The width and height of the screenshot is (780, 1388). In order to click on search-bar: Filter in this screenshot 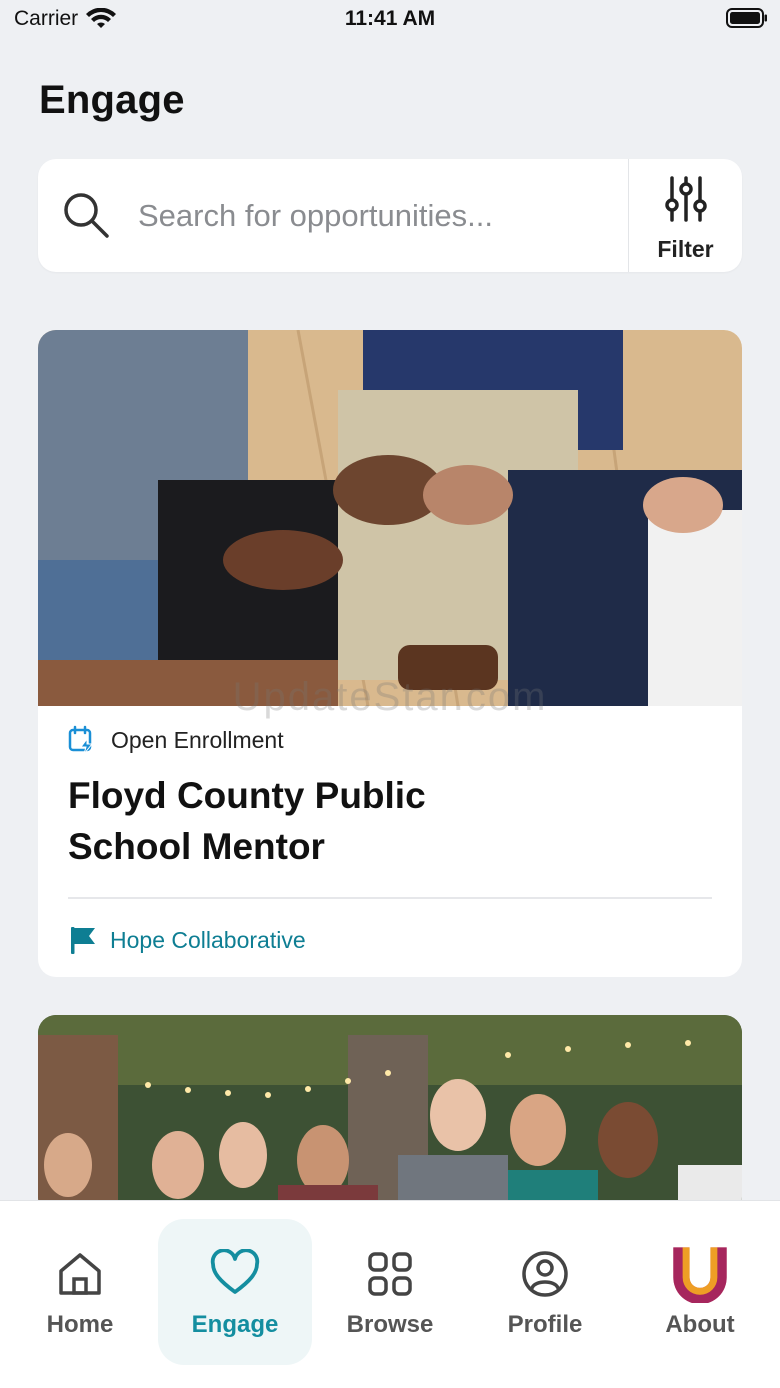, I will do `click(390, 215)`.